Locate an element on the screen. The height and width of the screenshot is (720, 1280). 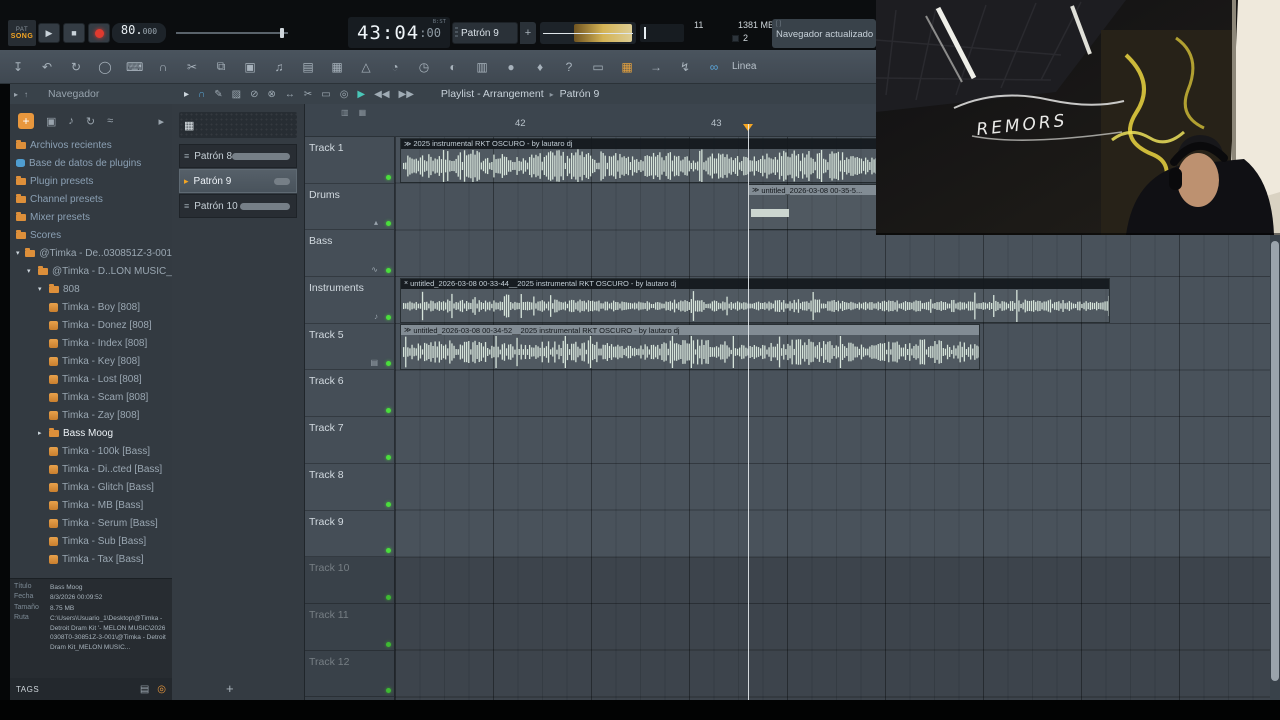
browser-item: Timka - 100k [Bass] is located at coordinates (91, 451).